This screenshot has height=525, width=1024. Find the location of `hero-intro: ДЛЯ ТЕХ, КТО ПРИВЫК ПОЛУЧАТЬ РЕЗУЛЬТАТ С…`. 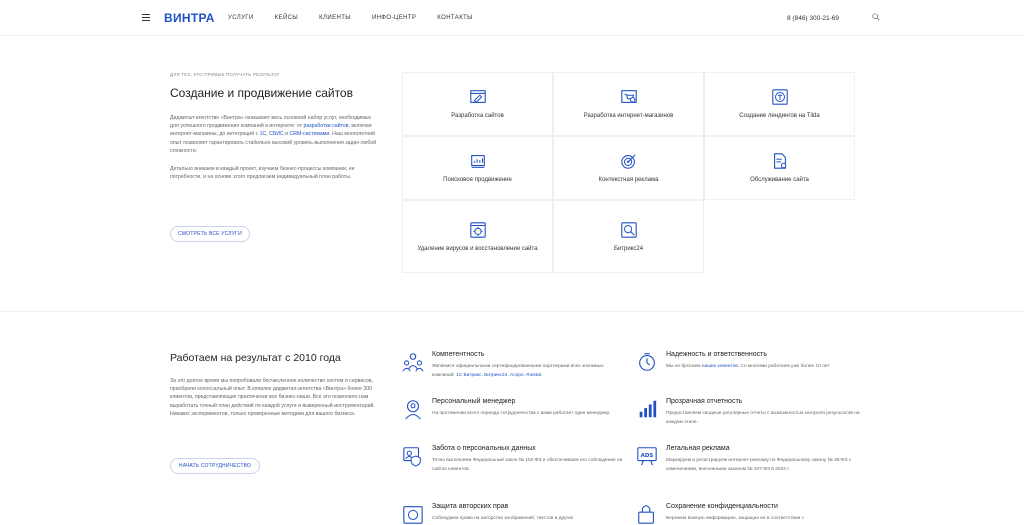

hero-intro: ДЛЯ ТЕХ, КТО ПРИВЫК ПОЛУЧАТЬ РЕЗУЛЬТАТ С… is located at coordinates (275, 126).